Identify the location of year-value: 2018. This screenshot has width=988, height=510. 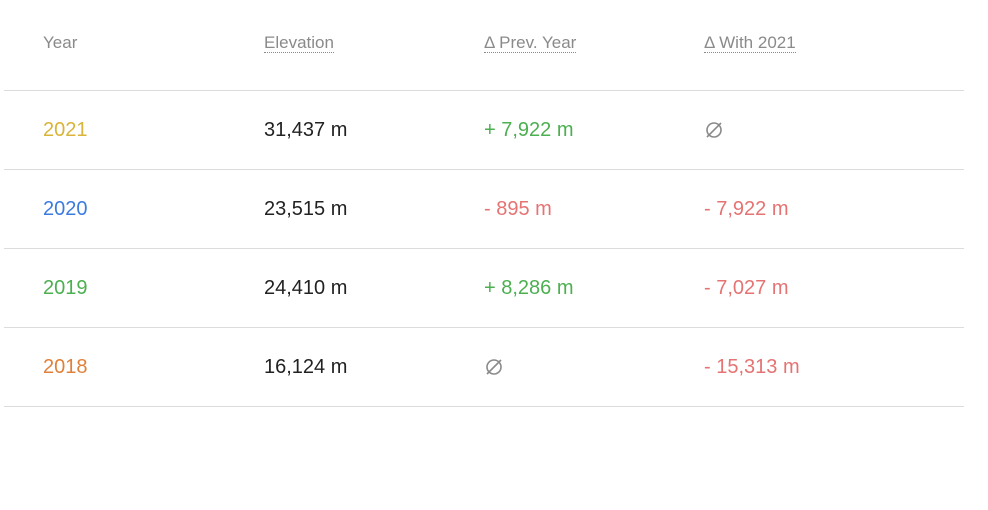
(65, 366).